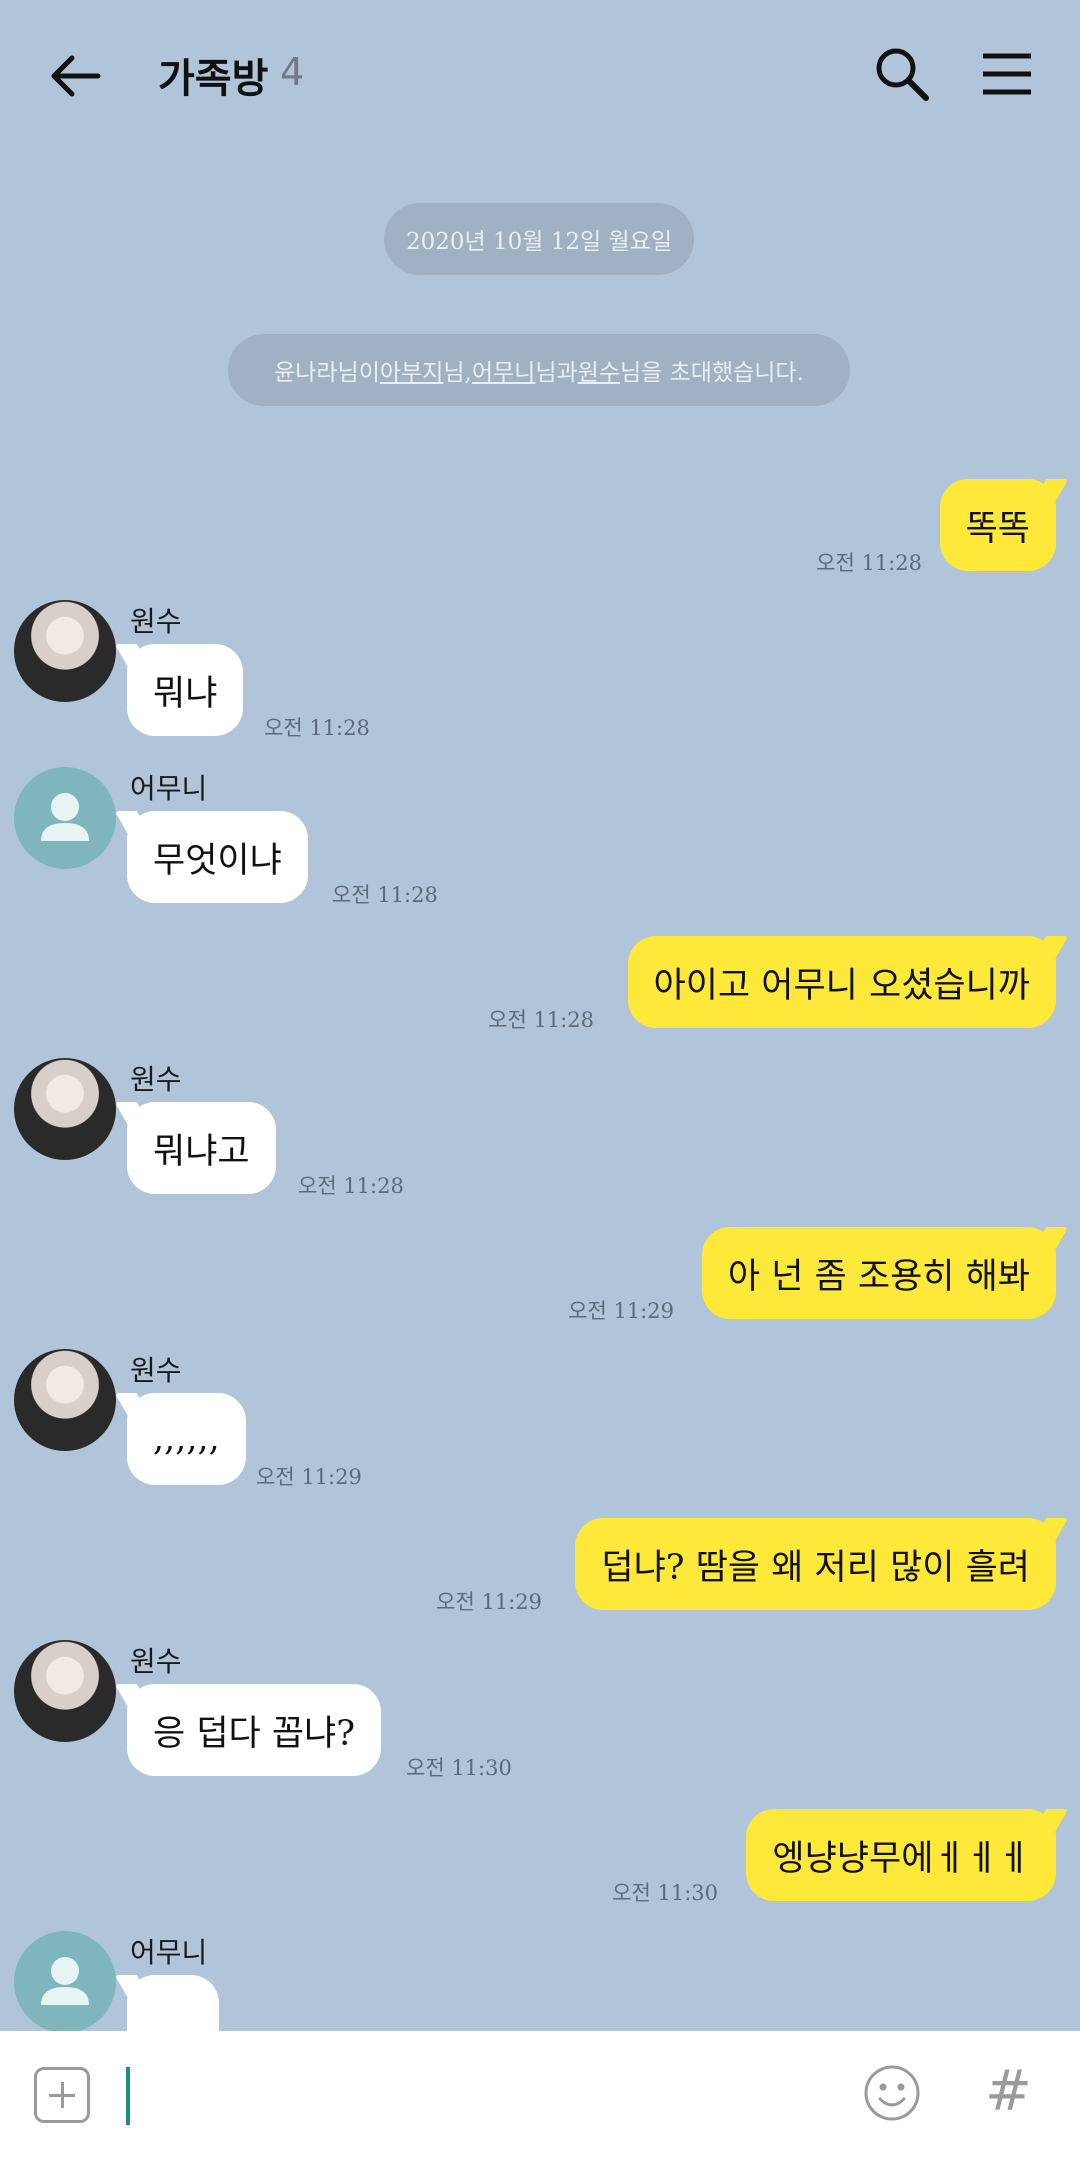 The image size is (1080, 2157). I want to click on invite-name-link: 아부지, so click(411, 370).